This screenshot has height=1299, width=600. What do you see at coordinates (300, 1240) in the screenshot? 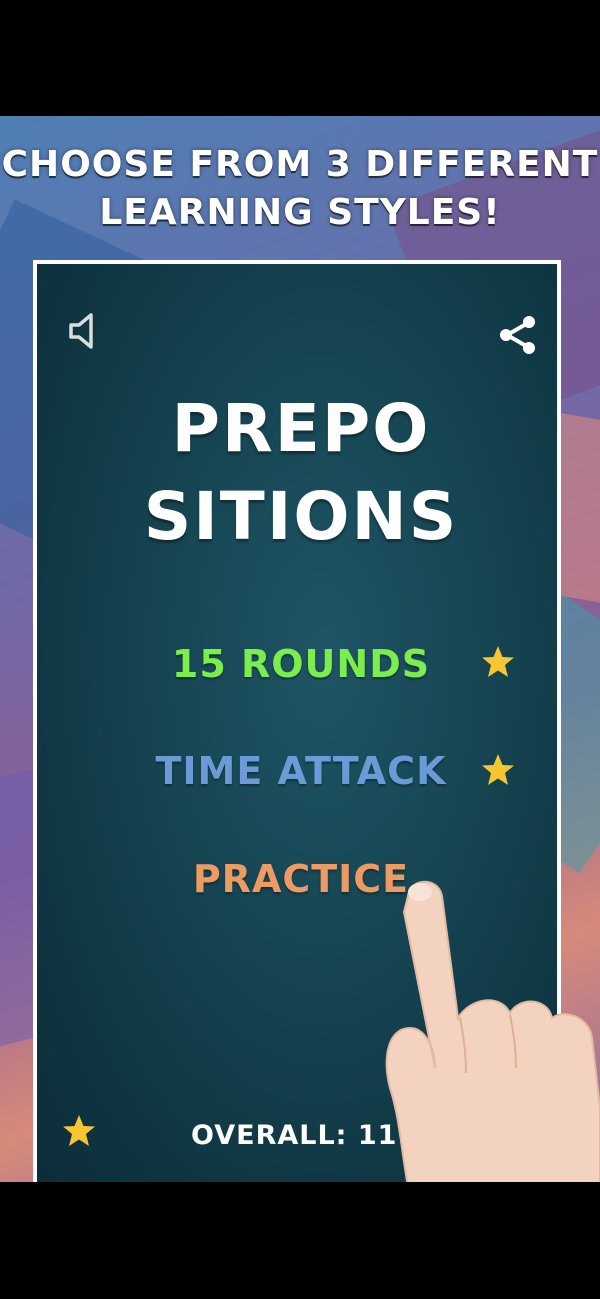
I see `bottom-black-bar` at bounding box center [300, 1240].